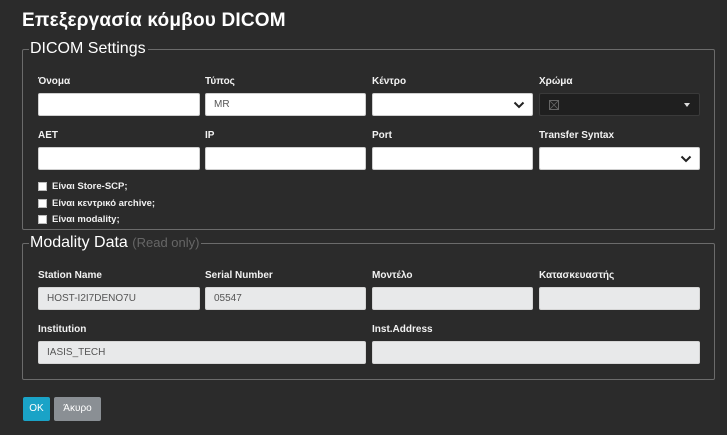  What do you see at coordinates (285, 104) in the screenshot?
I see `type-input` at bounding box center [285, 104].